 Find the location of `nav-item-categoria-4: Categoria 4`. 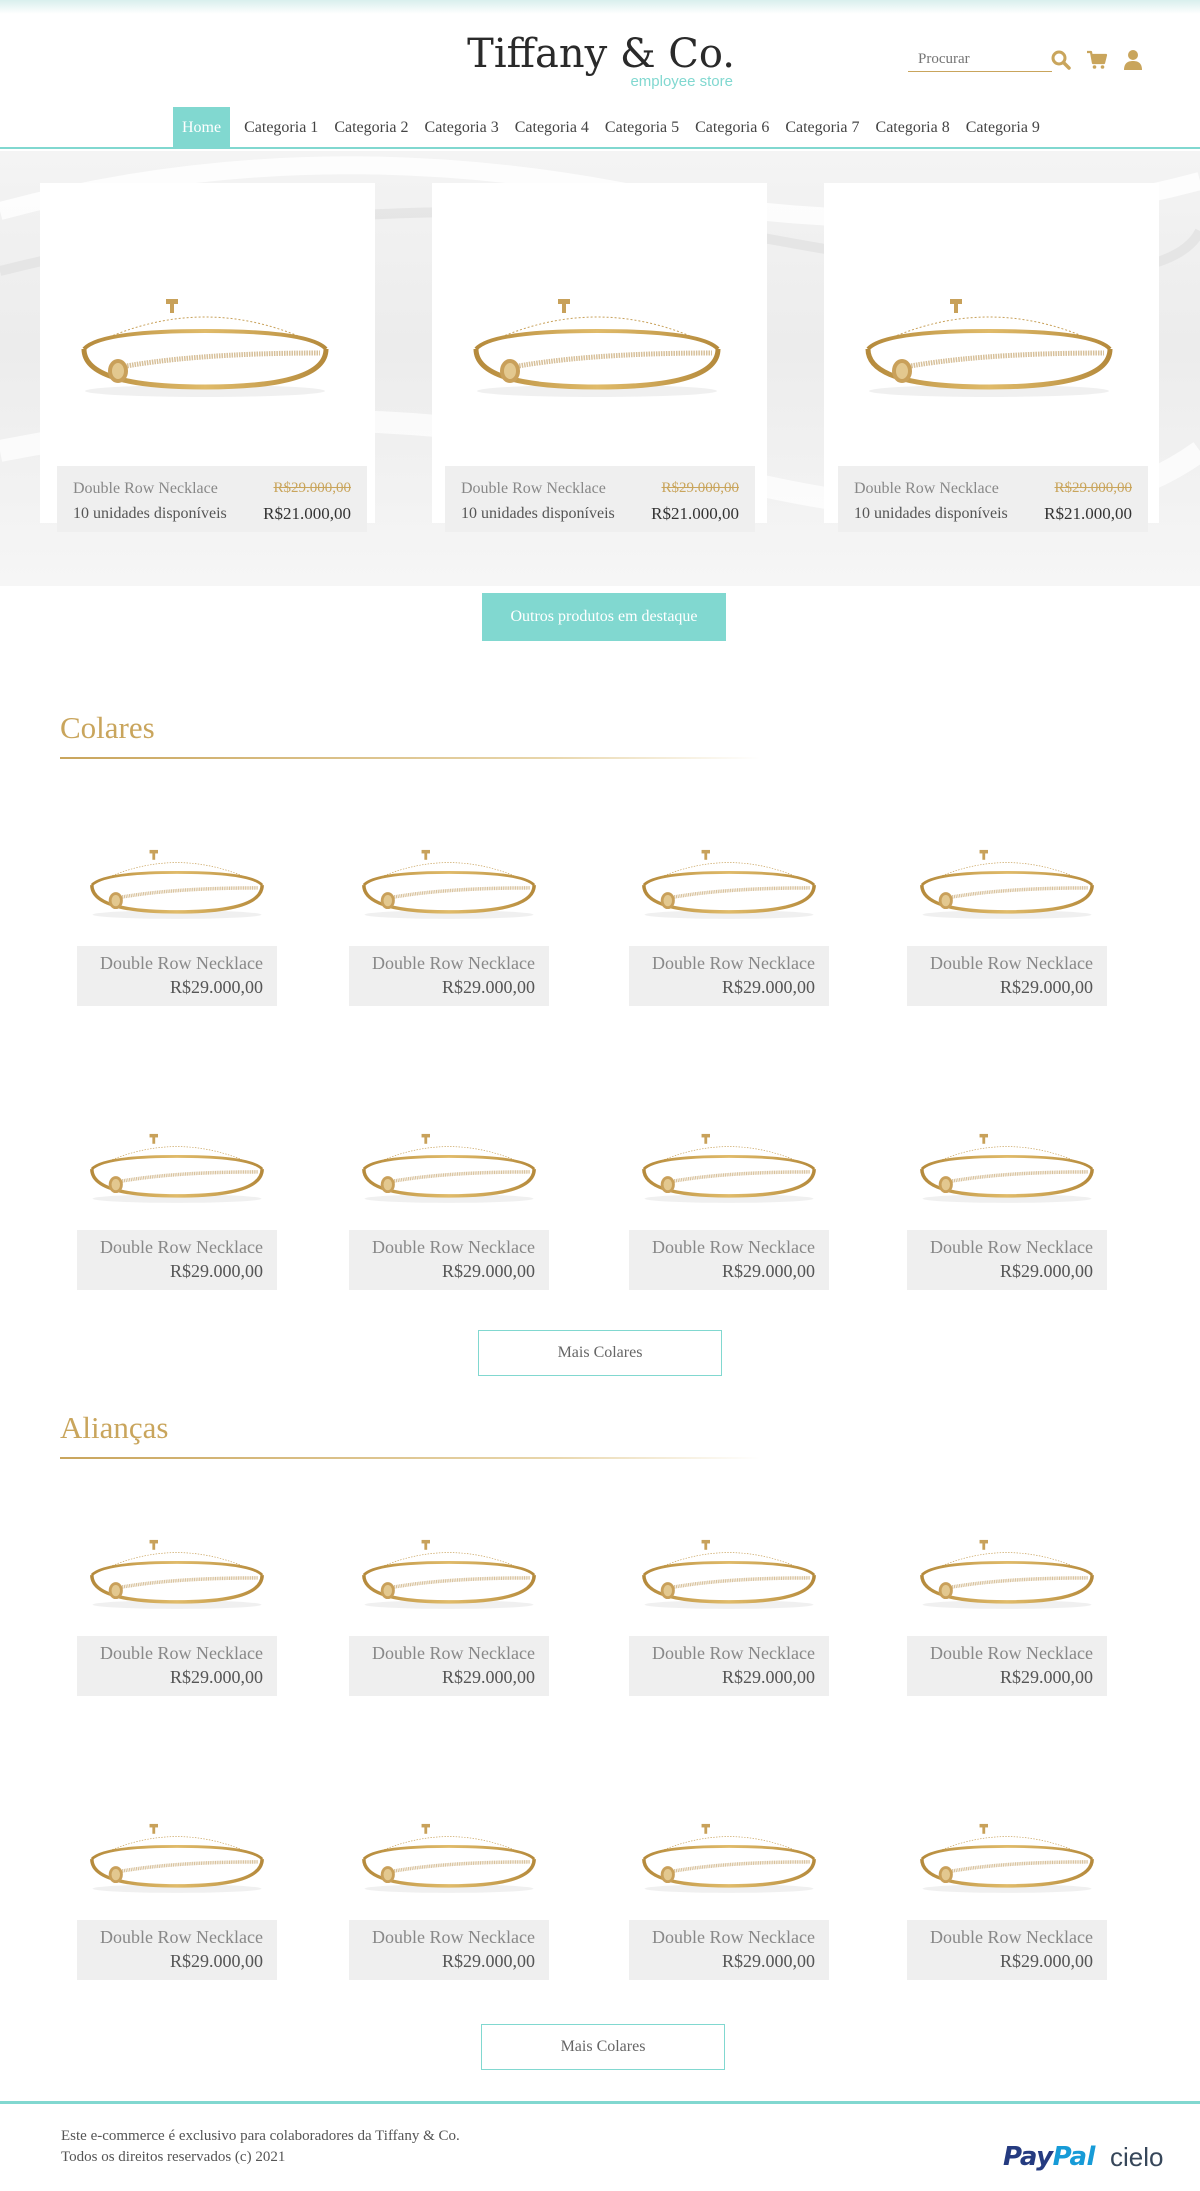

nav-item-categoria-4: Categoria 4 is located at coordinates (552, 127).